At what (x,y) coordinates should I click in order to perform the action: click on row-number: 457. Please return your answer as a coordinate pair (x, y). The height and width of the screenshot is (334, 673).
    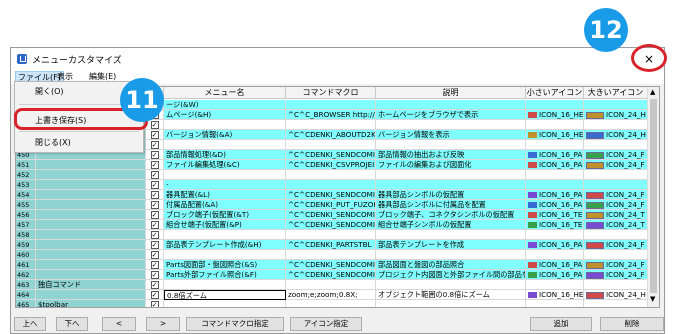
    Looking at the image, I should click on (26, 225).